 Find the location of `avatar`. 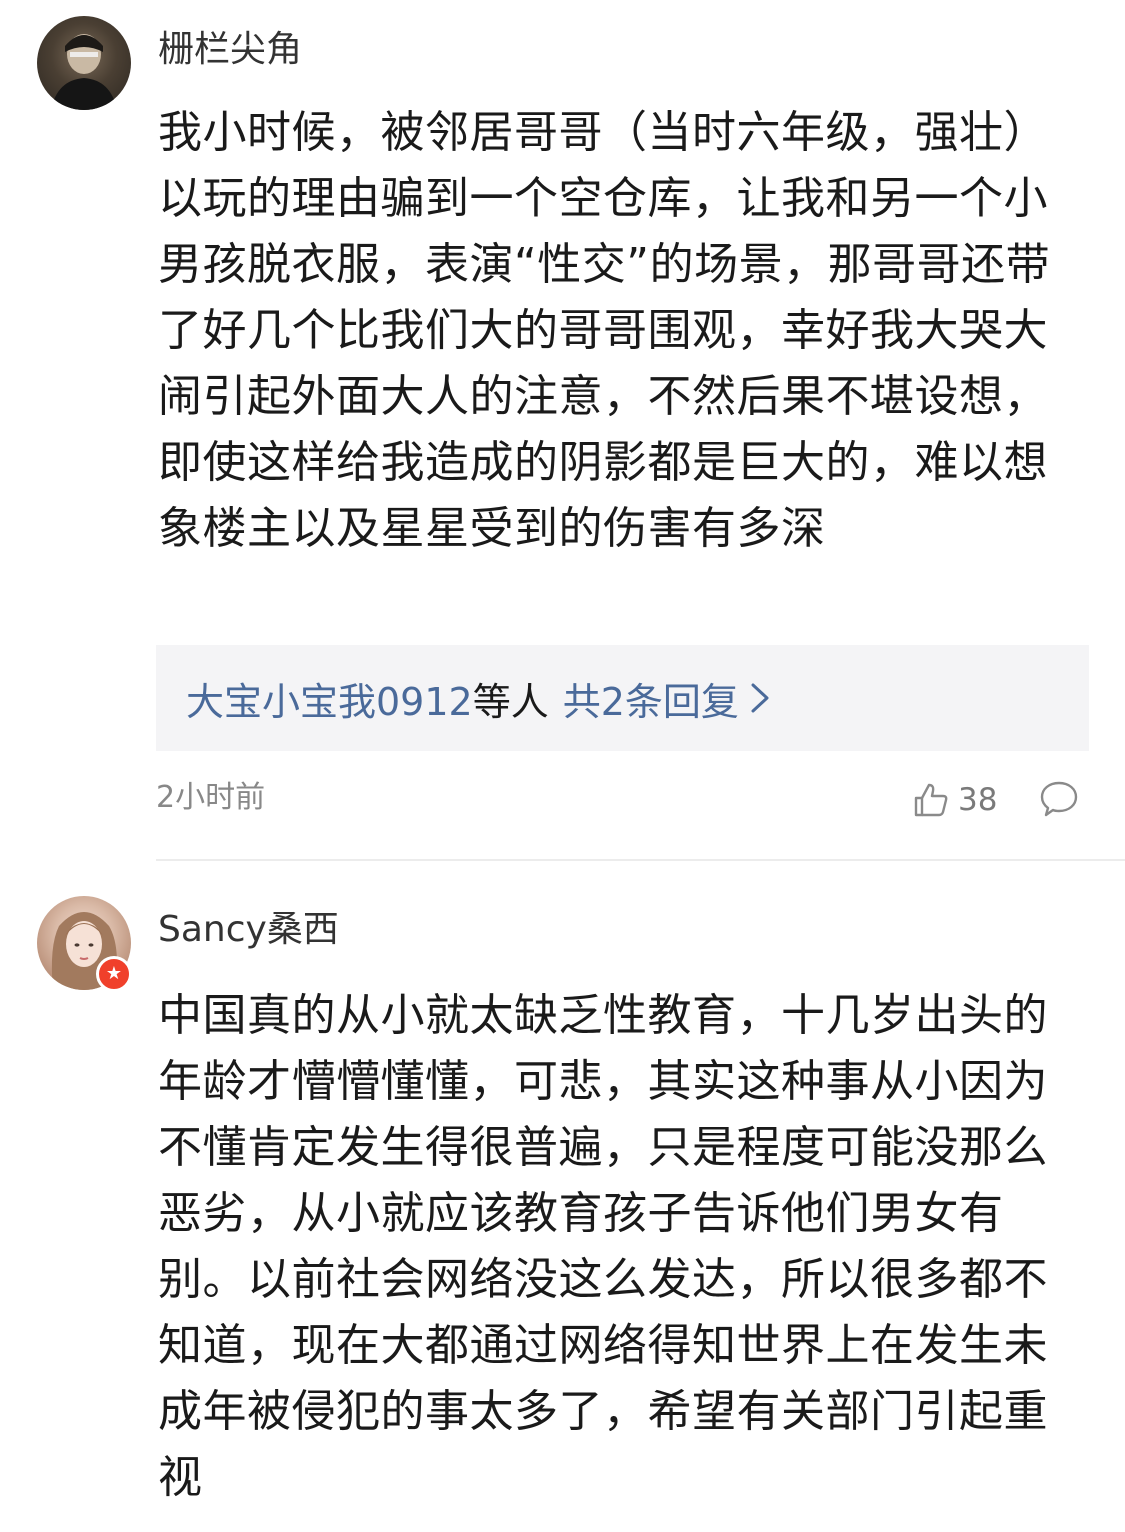

avatar is located at coordinates (84, 63).